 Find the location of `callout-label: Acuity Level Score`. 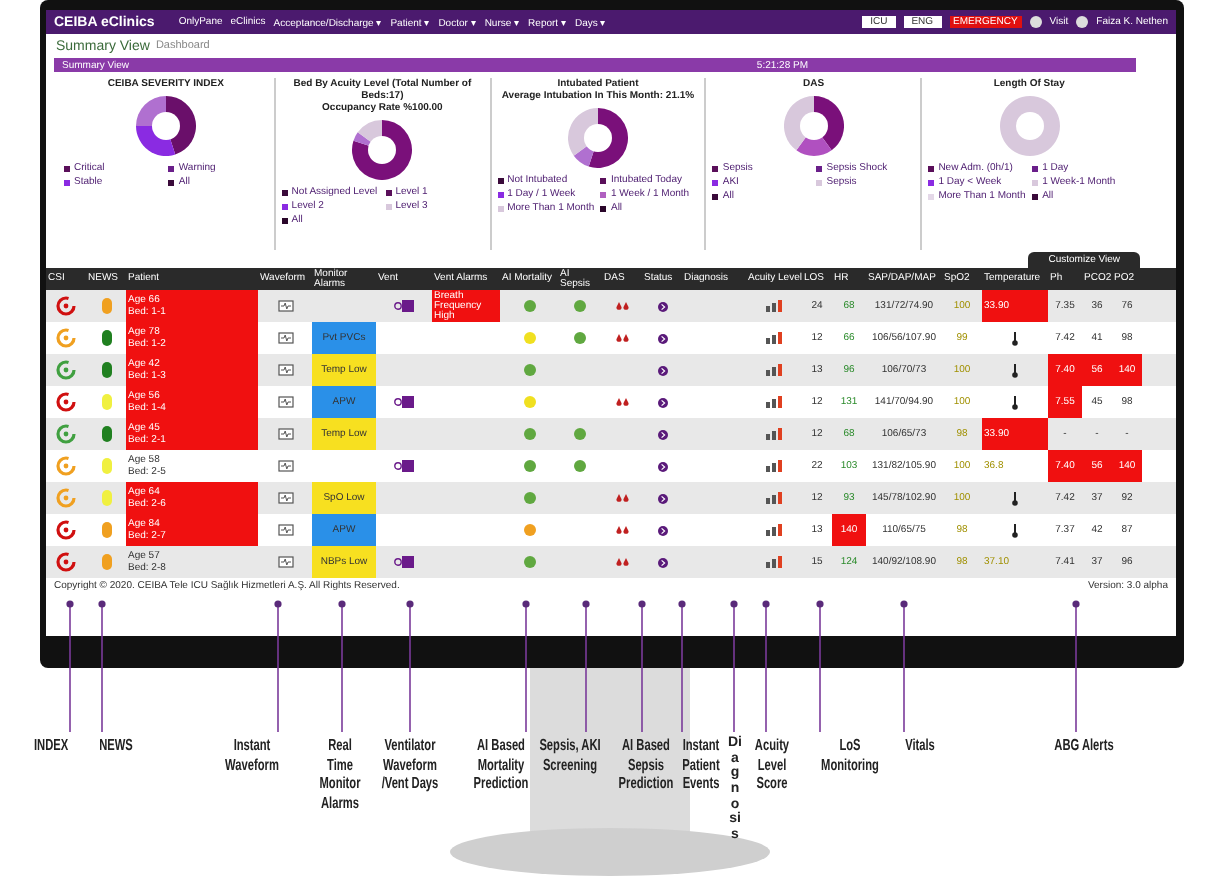

callout-label: Acuity Level Score is located at coordinates (772, 764).